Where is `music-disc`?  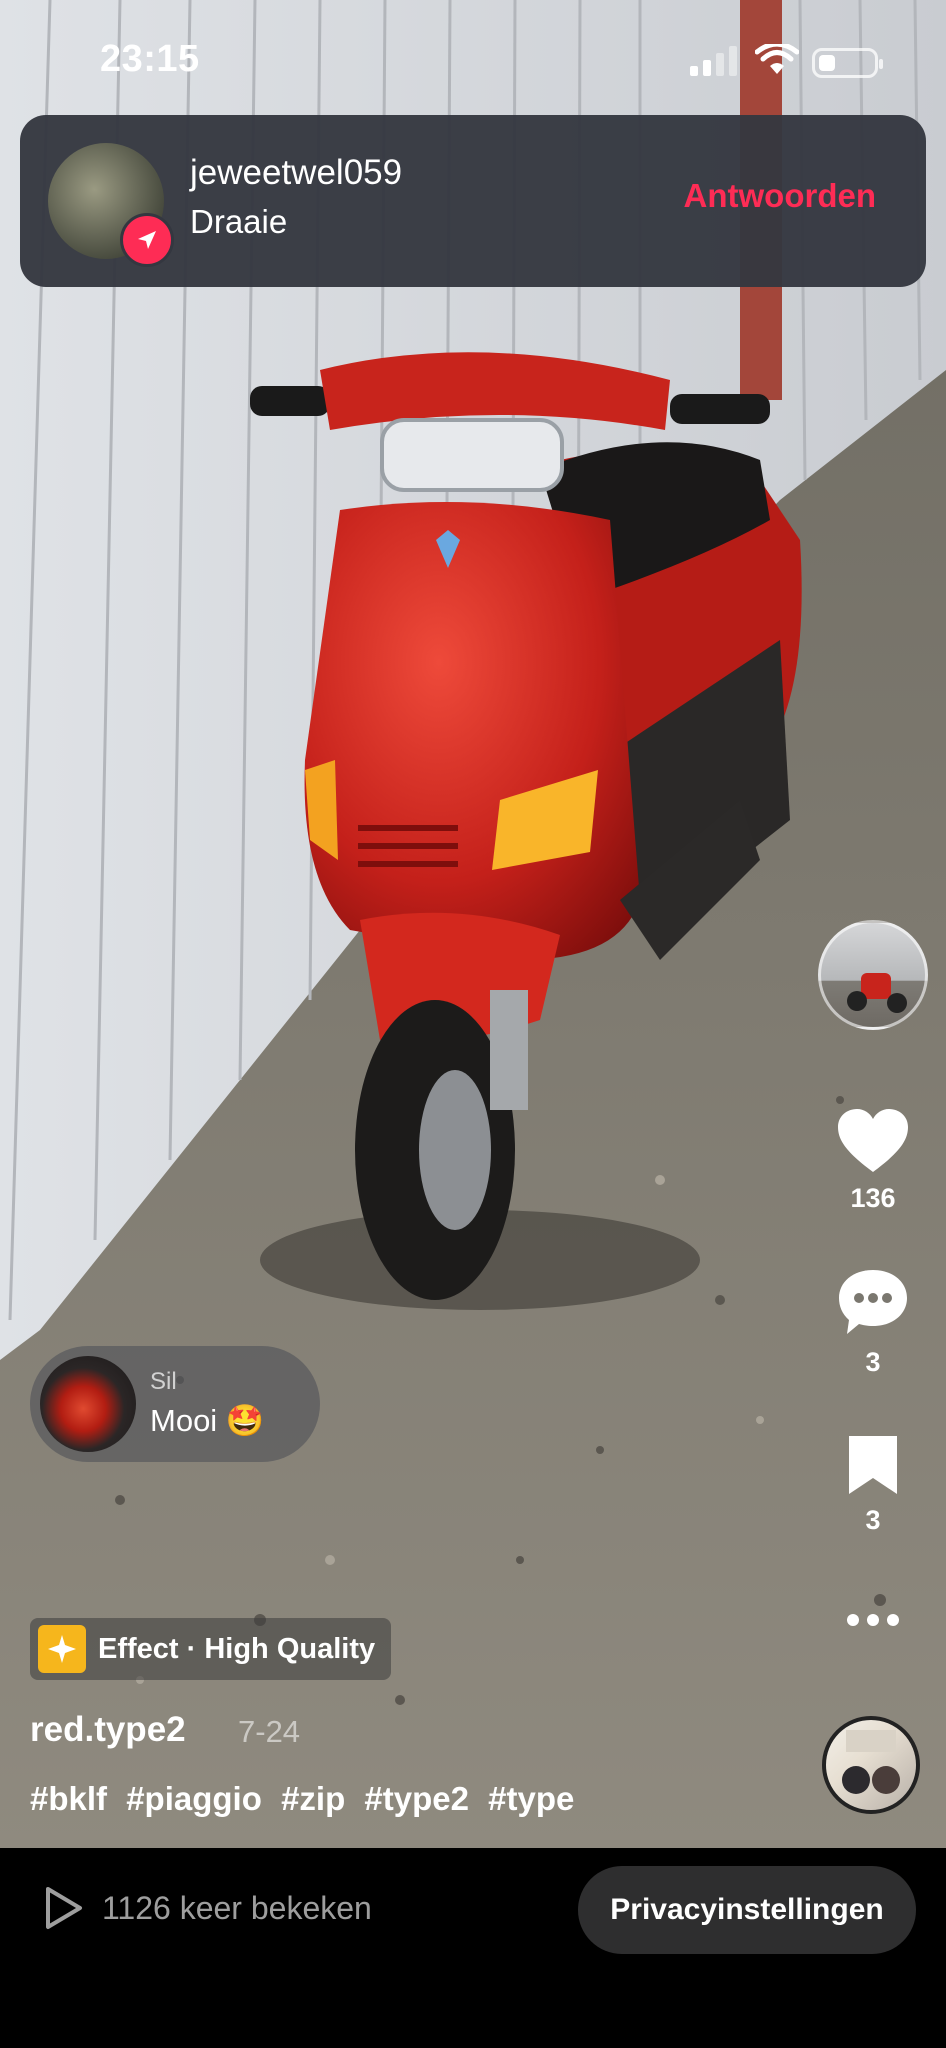 music-disc is located at coordinates (871, 1765).